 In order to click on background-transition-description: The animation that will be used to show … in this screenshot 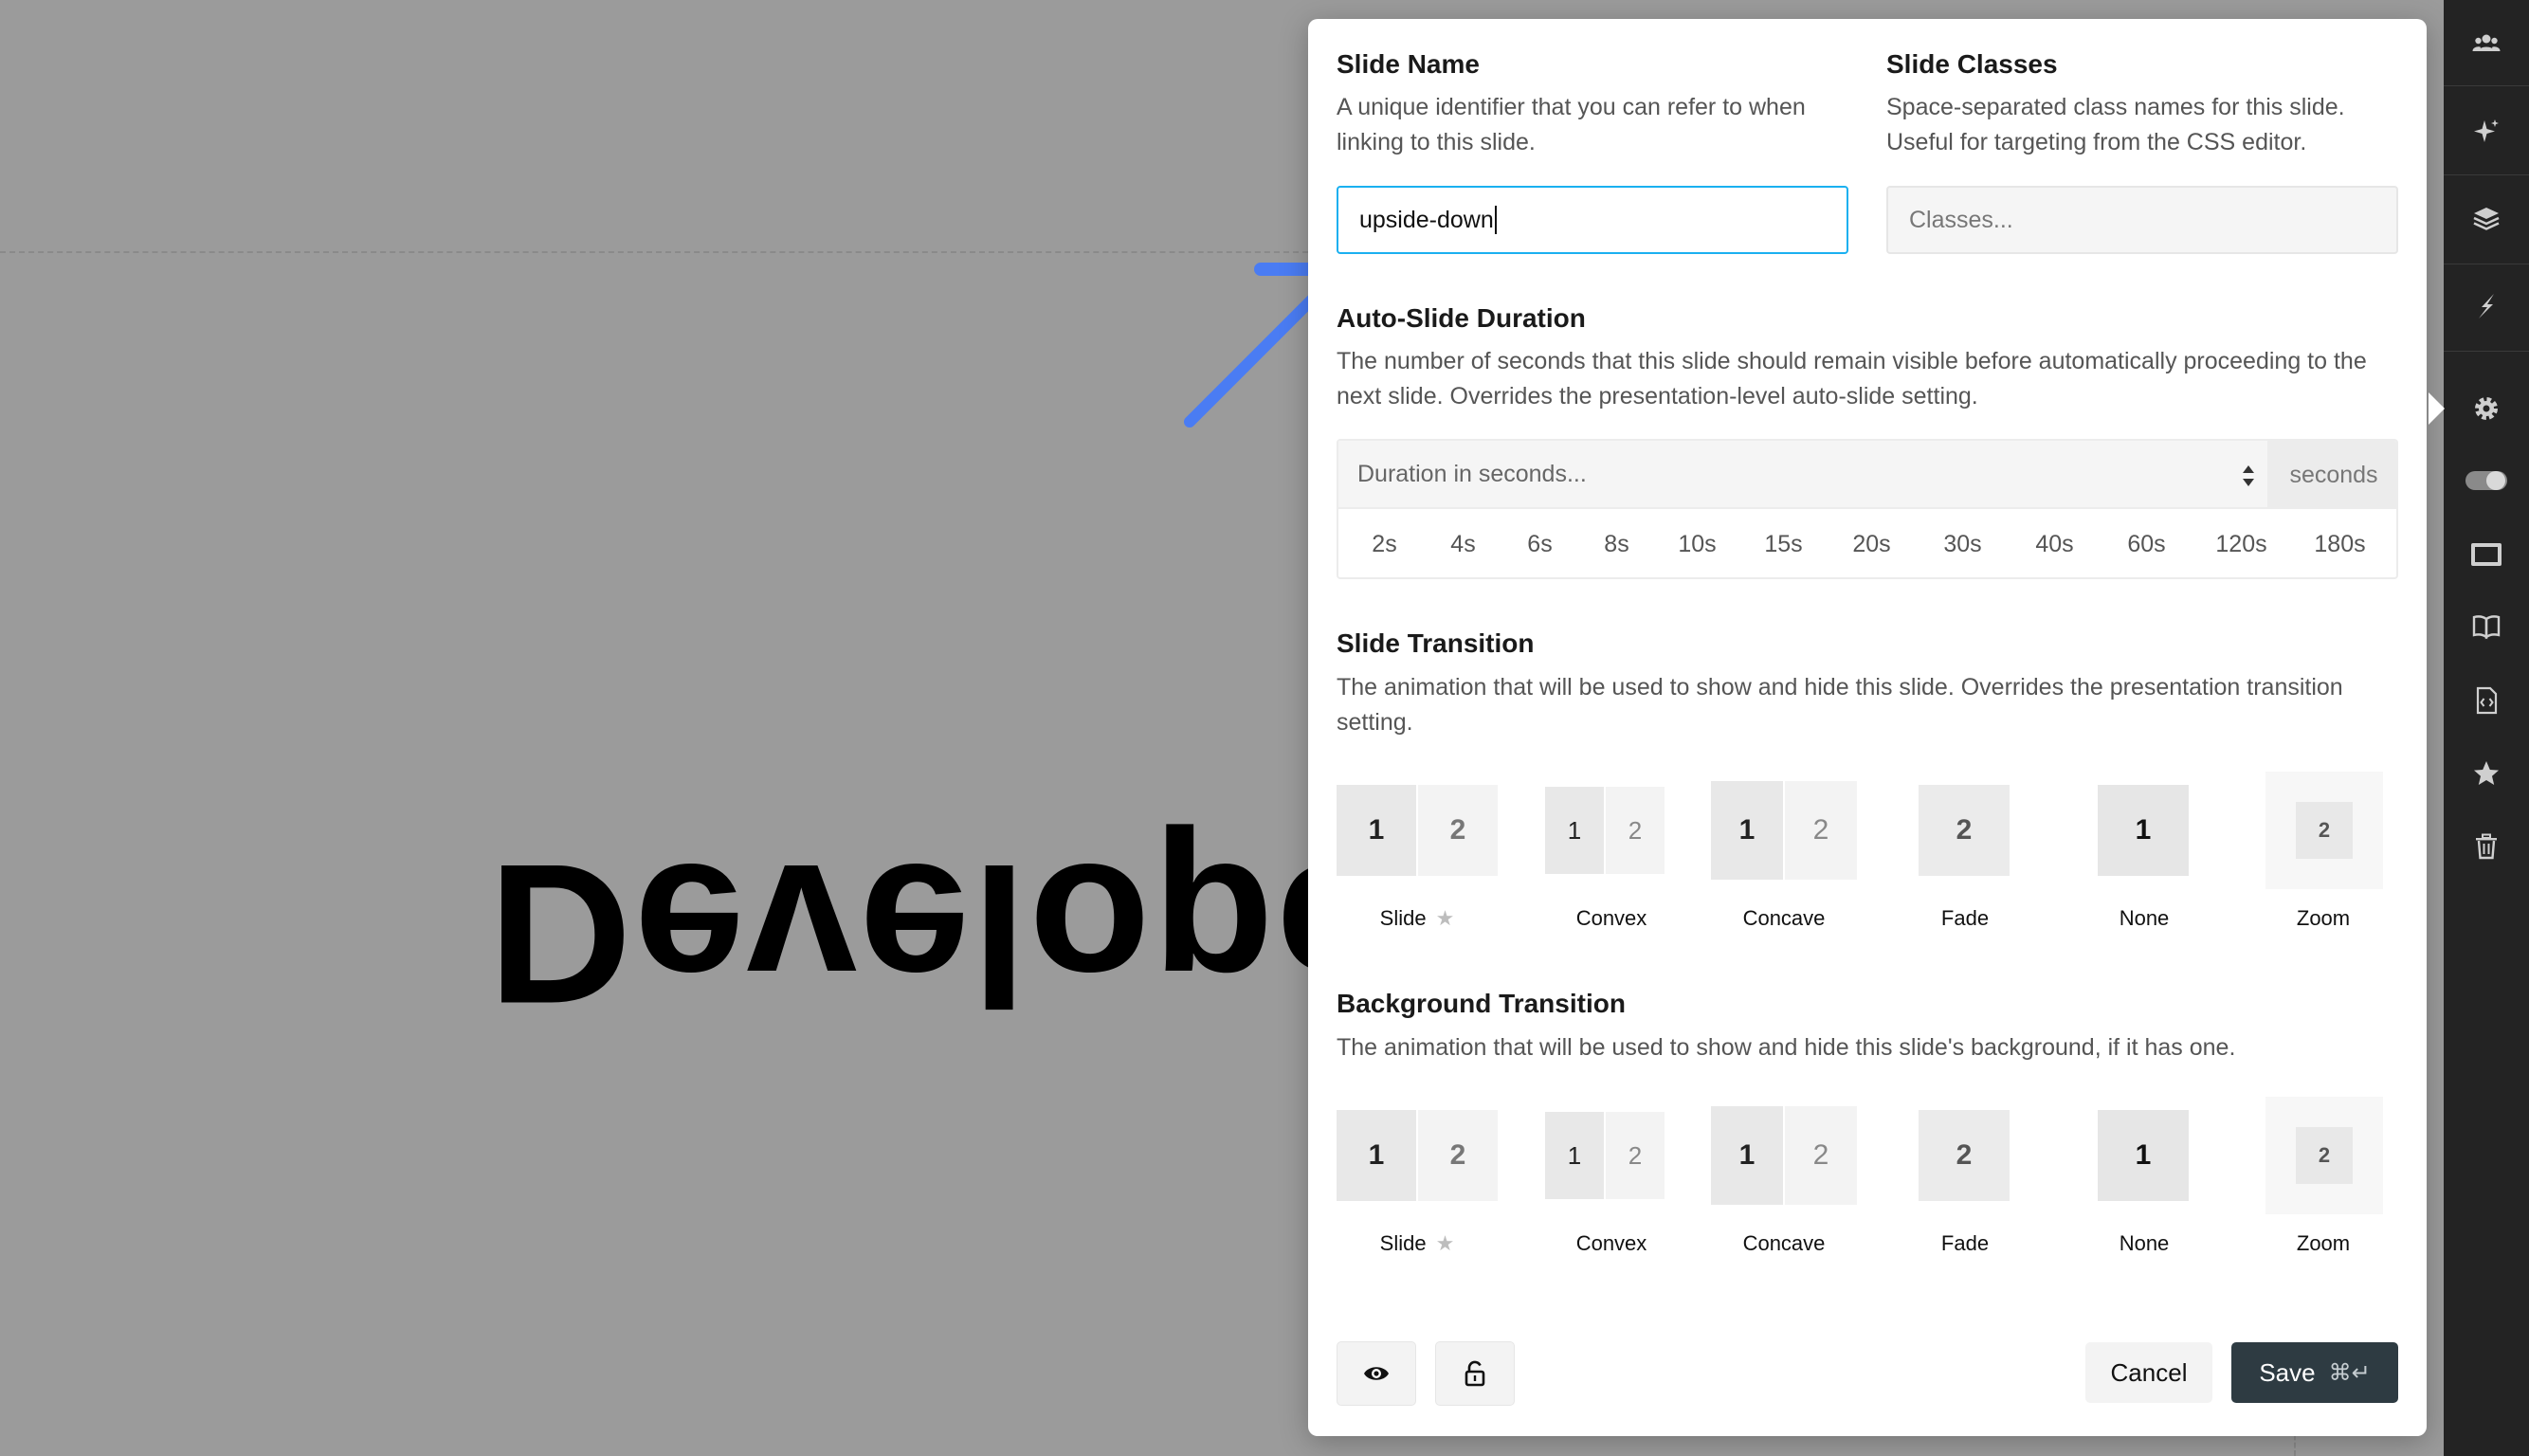, I will do `click(1786, 1047)`.